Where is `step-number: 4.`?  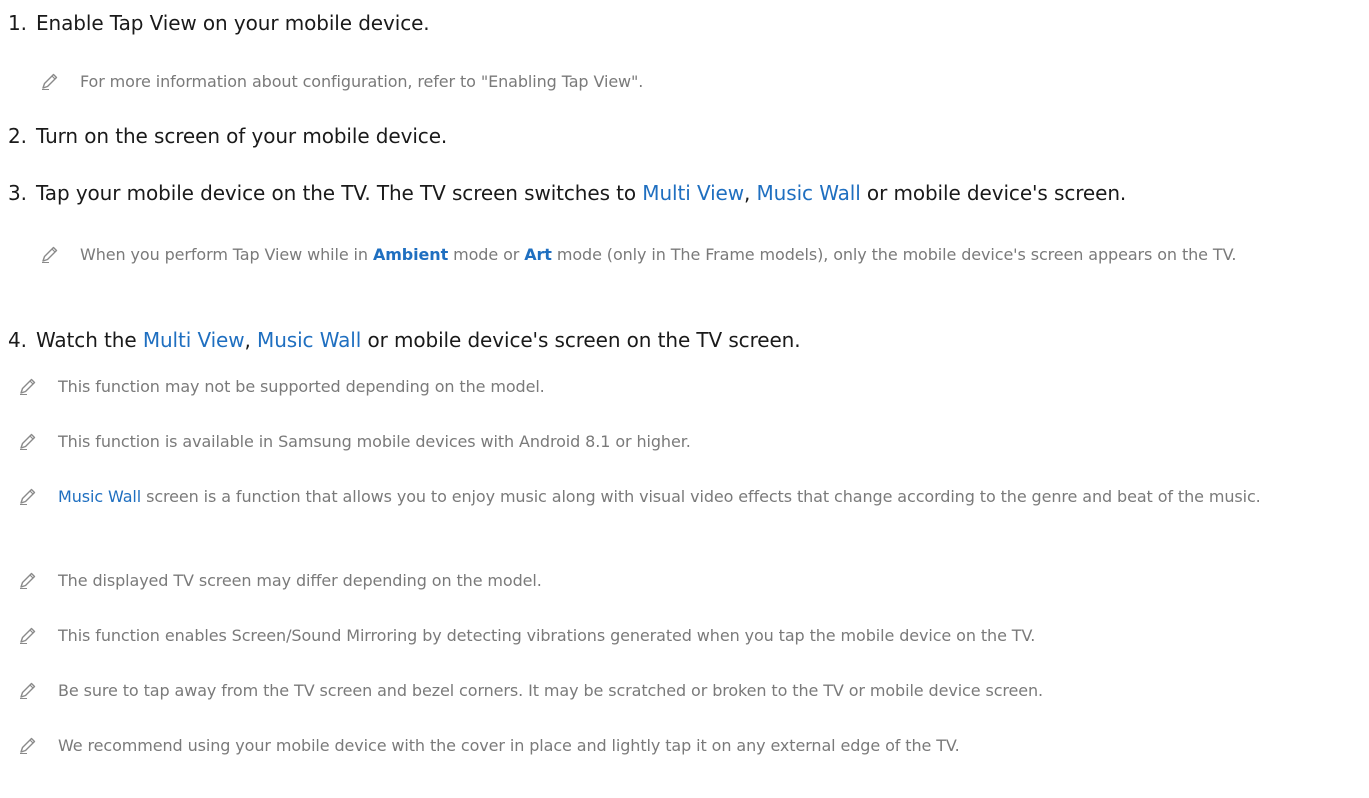
step-number: 4. is located at coordinates (17, 340).